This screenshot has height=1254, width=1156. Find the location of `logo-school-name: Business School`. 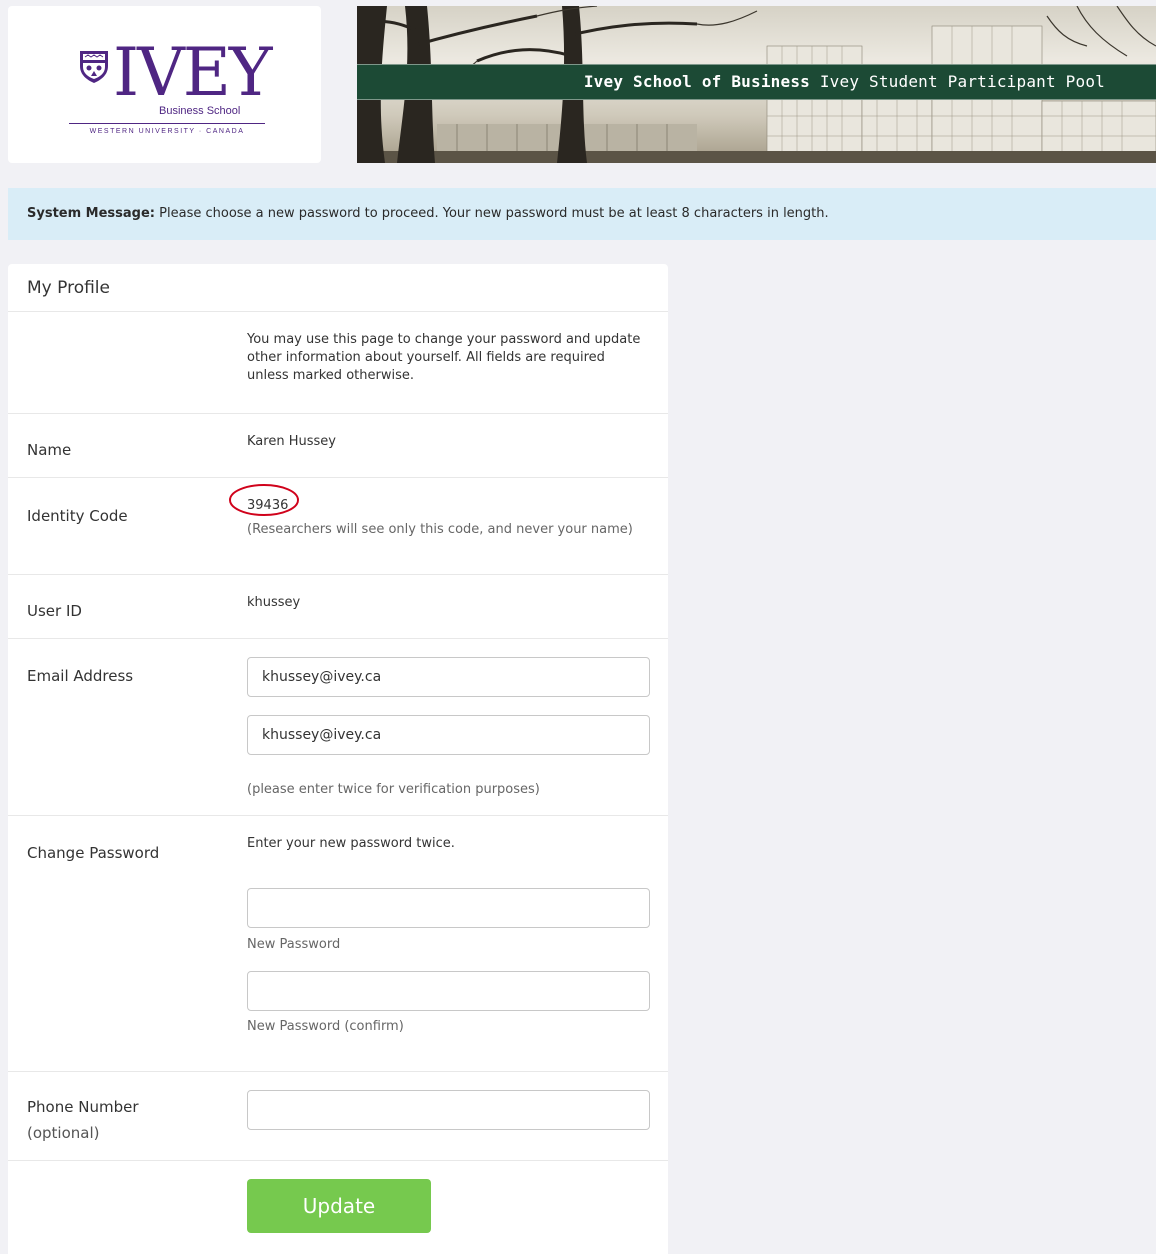

logo-school-name: Business School is located at coordinates (200, 111).